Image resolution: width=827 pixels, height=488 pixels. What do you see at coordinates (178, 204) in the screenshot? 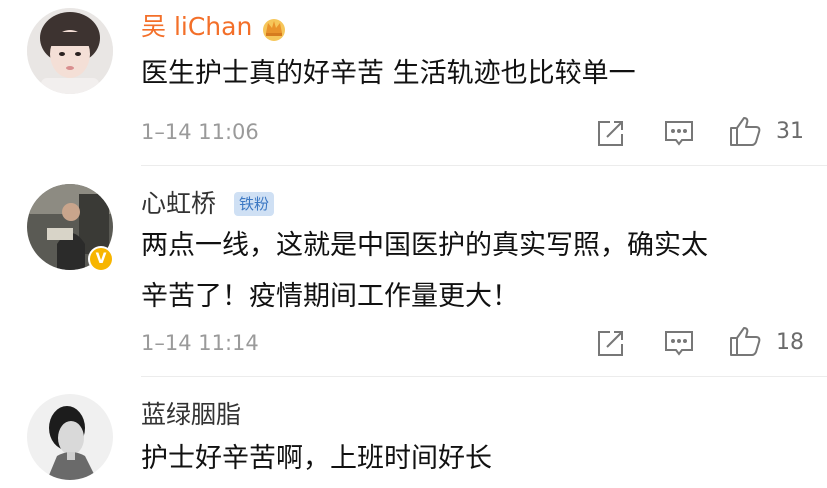
I see `username: 心虹桥` at bounding box center [178, 204].